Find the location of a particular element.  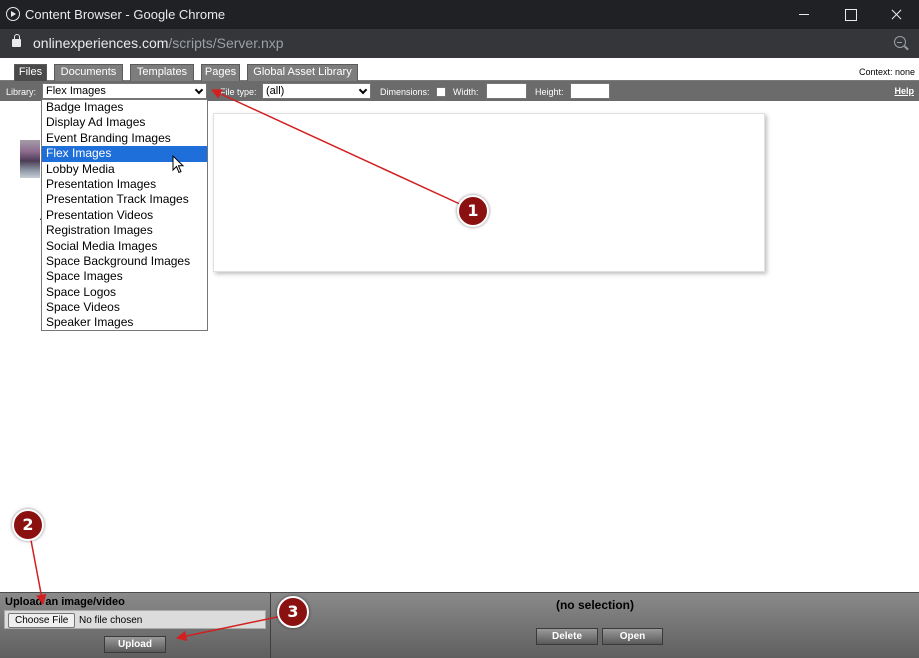

maximize-button is located at coordinates (850, 14).